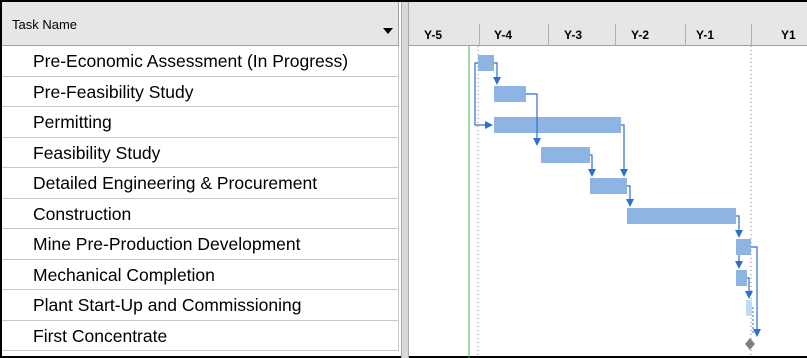  What do you see at coordinates (200, 213) in the screenshot?
I see `task-row: Construction` at bounding box center [200, 213].